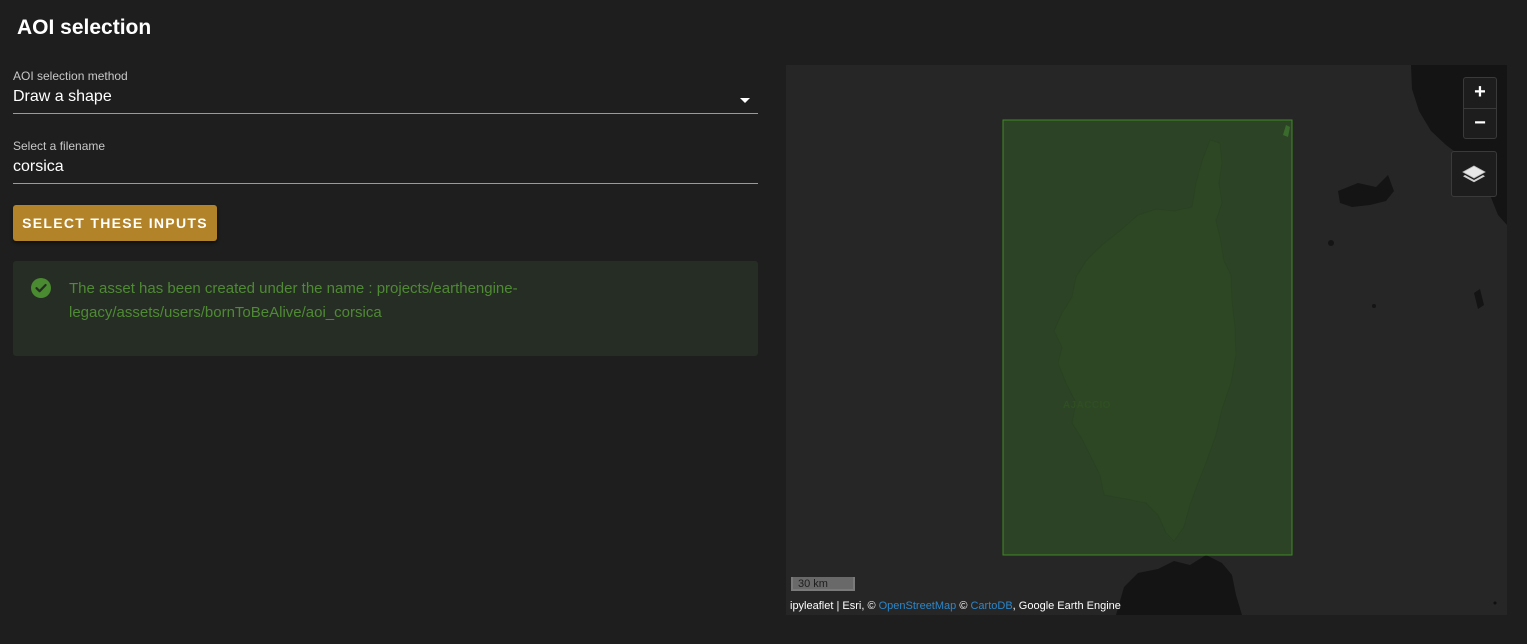 Image resolution: width=1527 pixels, height=644 pixels. Describe the element at coordinates (1087, 405) in the screenshot. I see `city-label-ajaccio: AJACCIO` at that location.